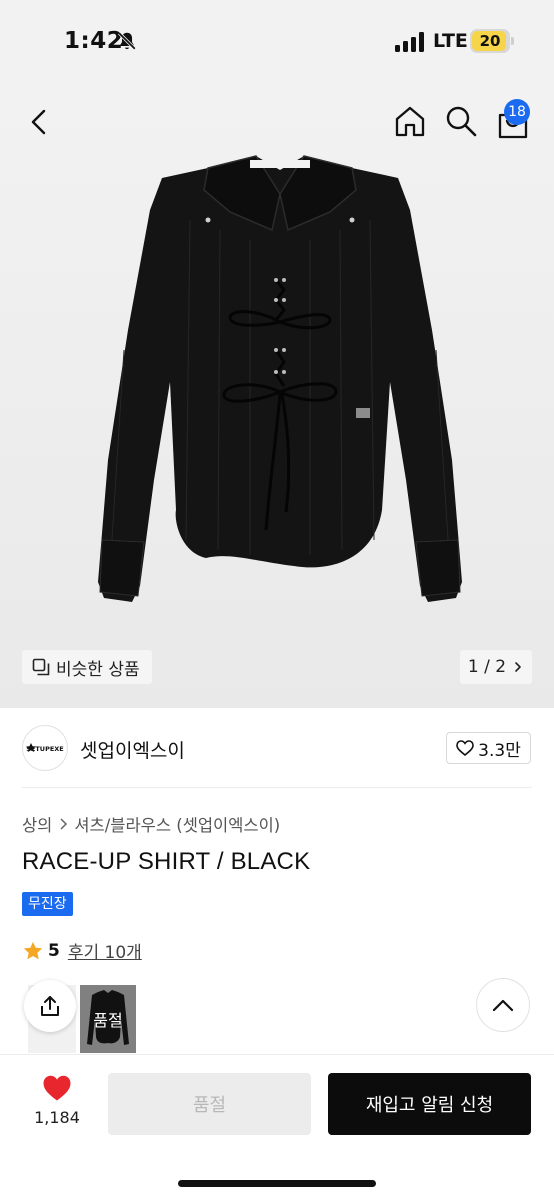 Image resolution: width=554 pixels, height=1200 pixels. What do you see at coordinates (429, 1104) in the screenshot?
I see `restock-alert-button: 재입고 알림 신청` at bounding box center [429, 1104].